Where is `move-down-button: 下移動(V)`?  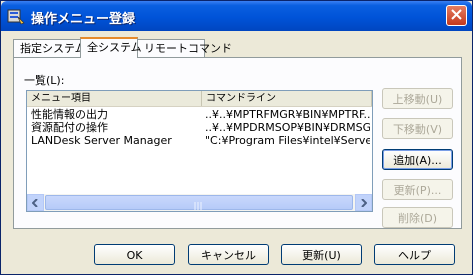 move-down-button: 下移動(V) is located at coordinates (417, 128).